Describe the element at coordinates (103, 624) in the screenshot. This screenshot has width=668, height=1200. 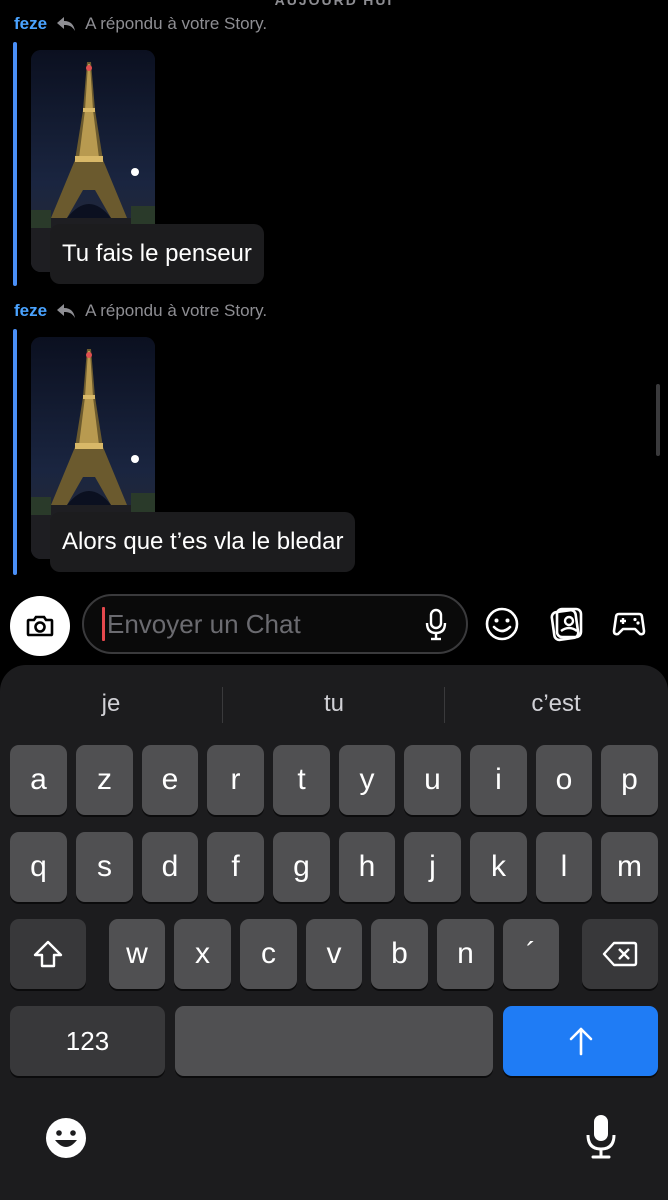
I see `text-caret` at that location.